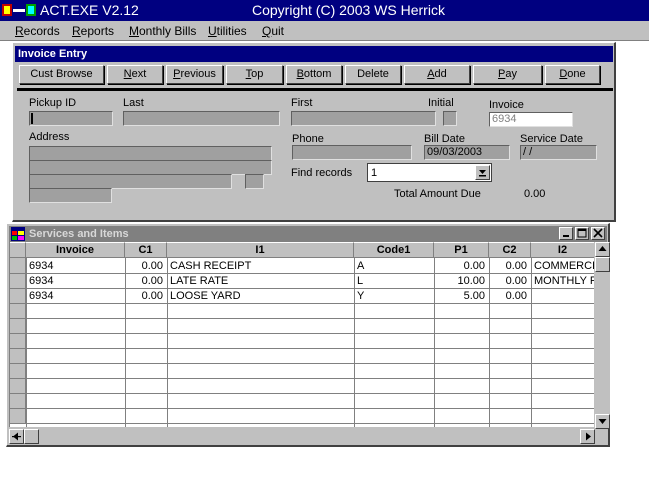 Image resolution: width=649 pixels, height=477 pixels. What do you see at coordinates (352, 152) in the screenshot?
I see `phone-field` at bounding box center [352, 152].